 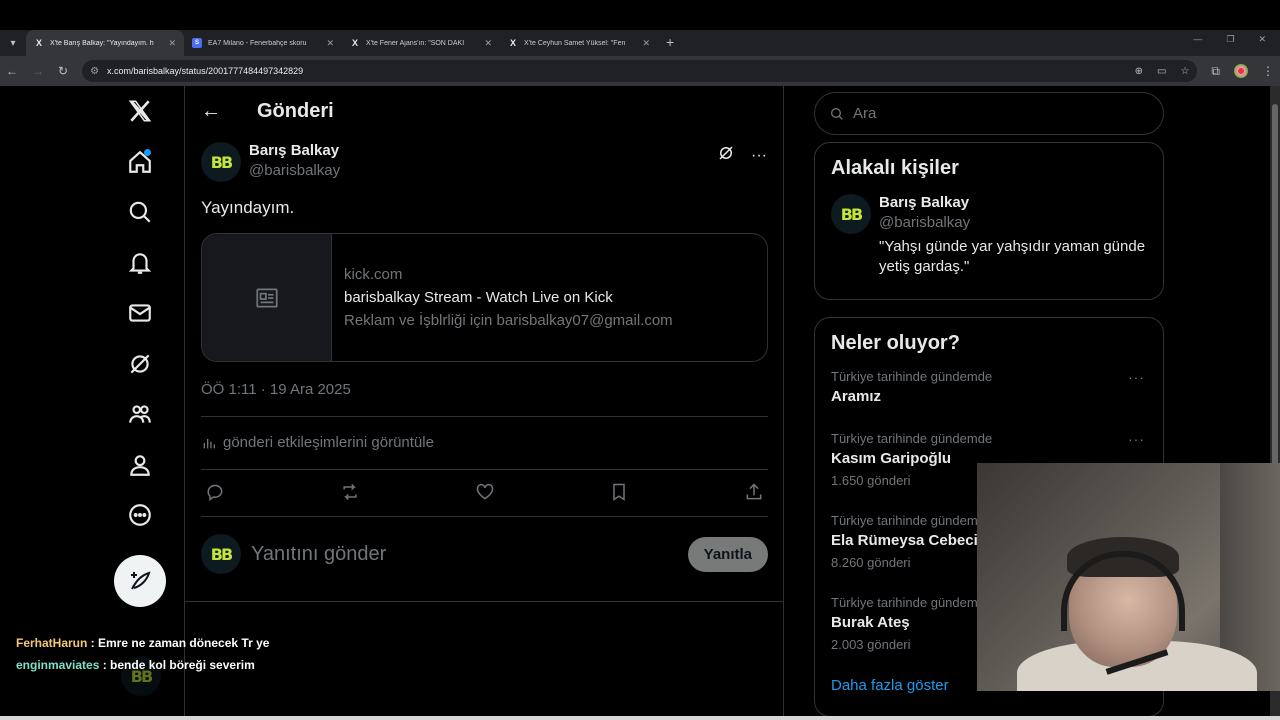 I want to click on related-title: Alakalı kişiler, so click(x=895, y=168).